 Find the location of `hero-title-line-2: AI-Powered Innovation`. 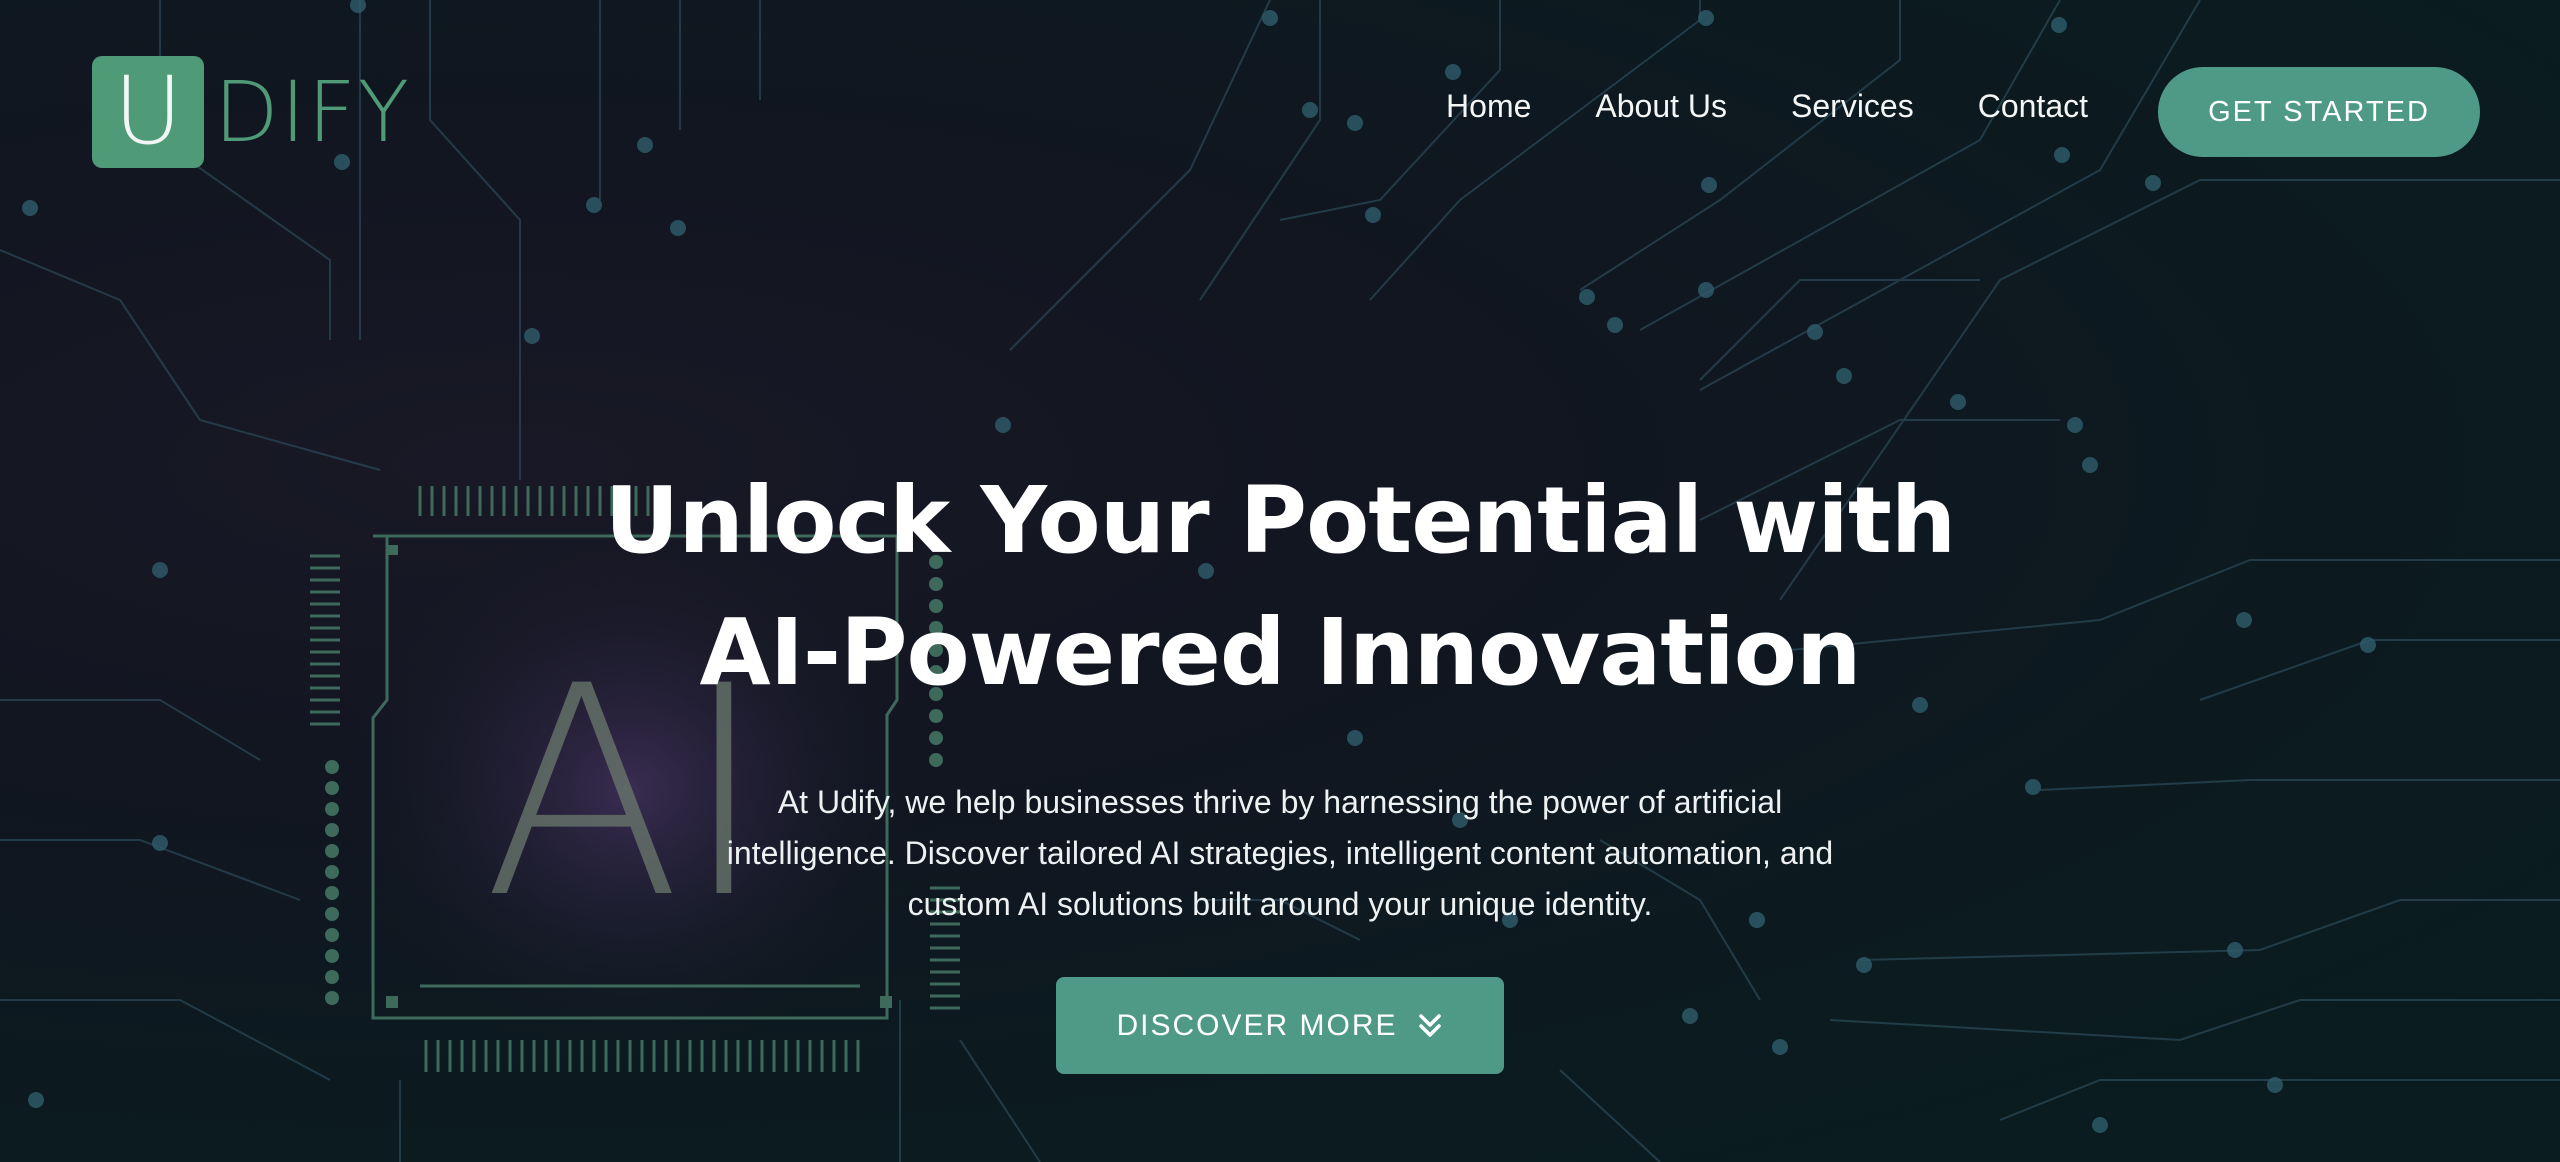

hero-title-line-2: AI-Powered Innovation is located at coordinates (1280, 652).